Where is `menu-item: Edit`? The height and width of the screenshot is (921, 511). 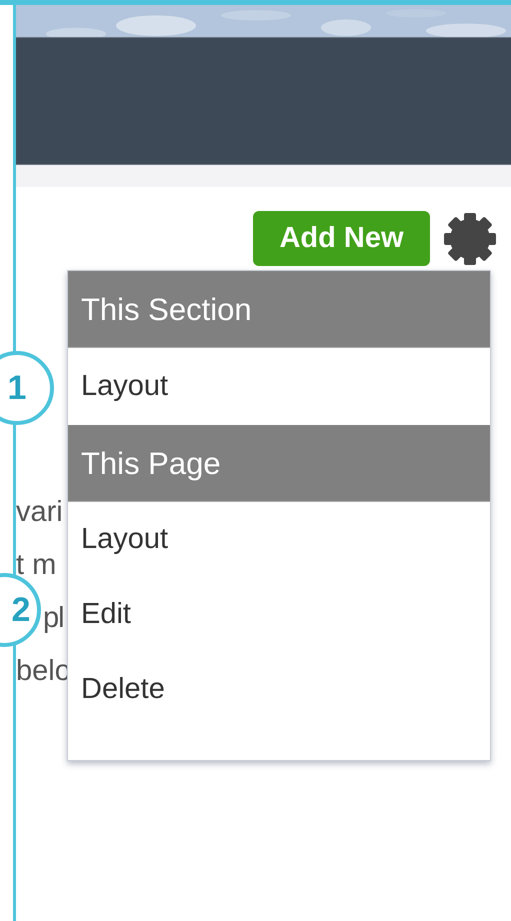 menu-item: Edit is located at coordinates (279, 614).